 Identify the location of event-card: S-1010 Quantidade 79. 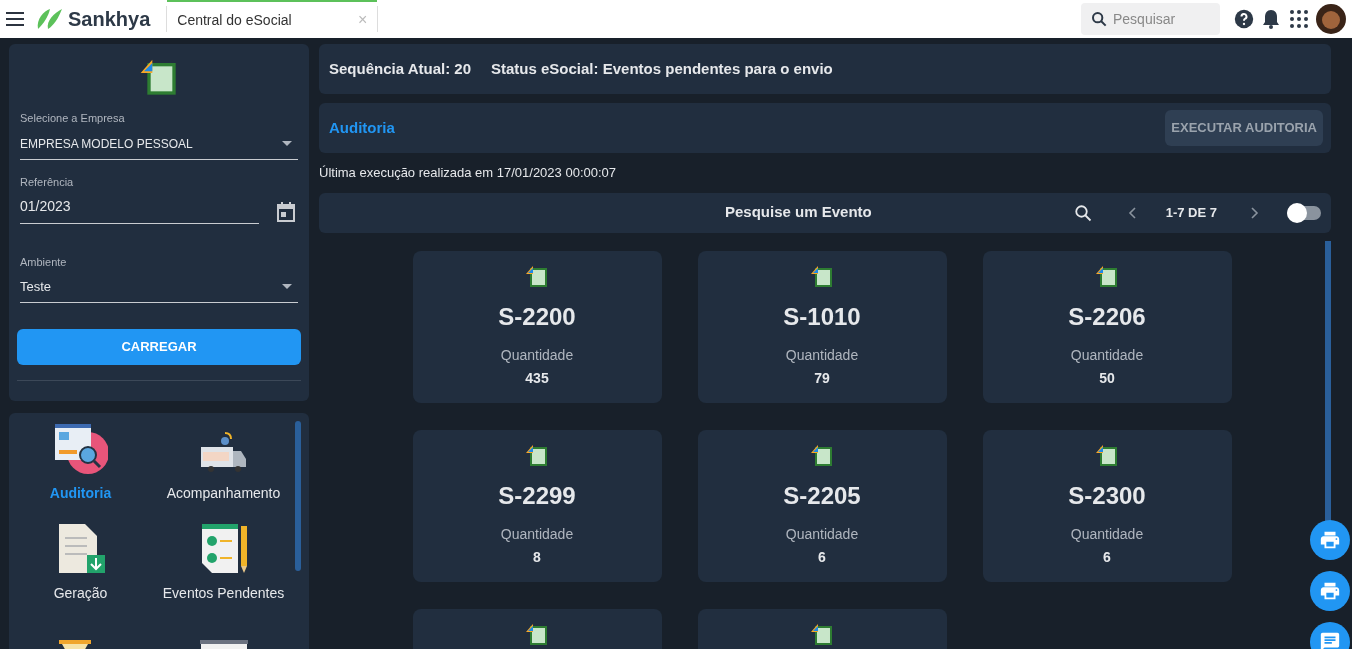
(822, 326).